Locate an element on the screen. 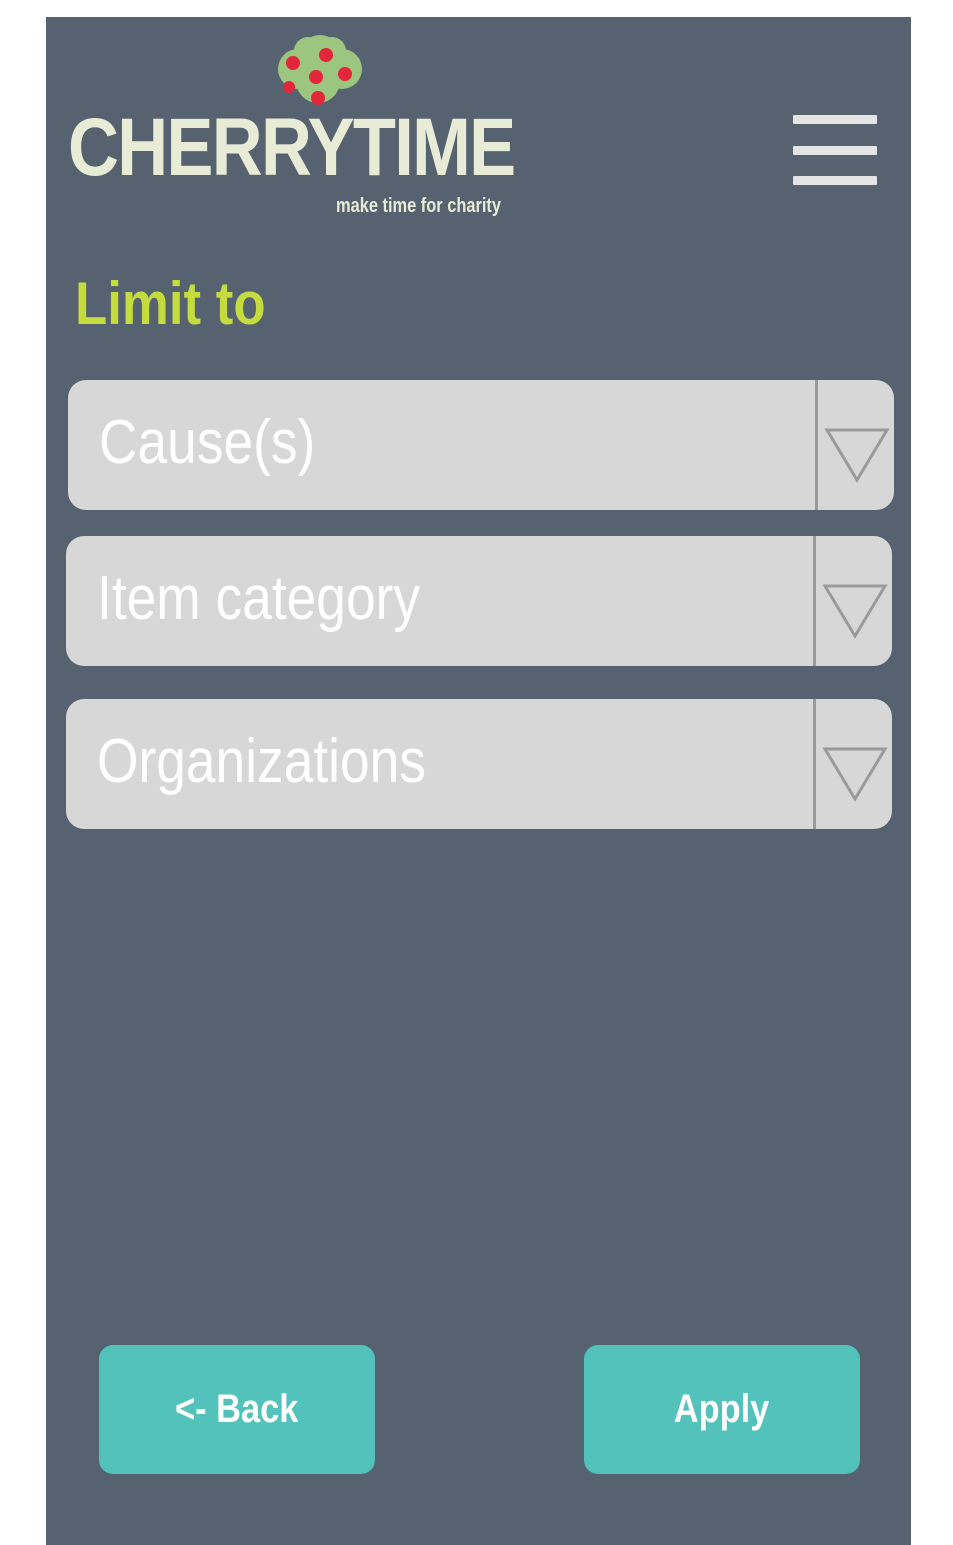 The width and height of the screenshot is (953, 1545). dropdown-label: Organizations is located at coordinates (261, 761).